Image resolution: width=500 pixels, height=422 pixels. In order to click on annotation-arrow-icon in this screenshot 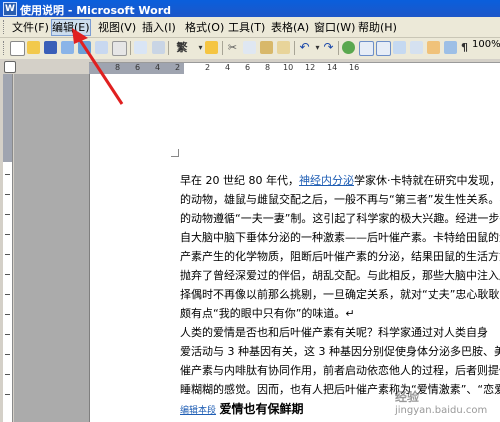, I will do `click(98, 66)`.